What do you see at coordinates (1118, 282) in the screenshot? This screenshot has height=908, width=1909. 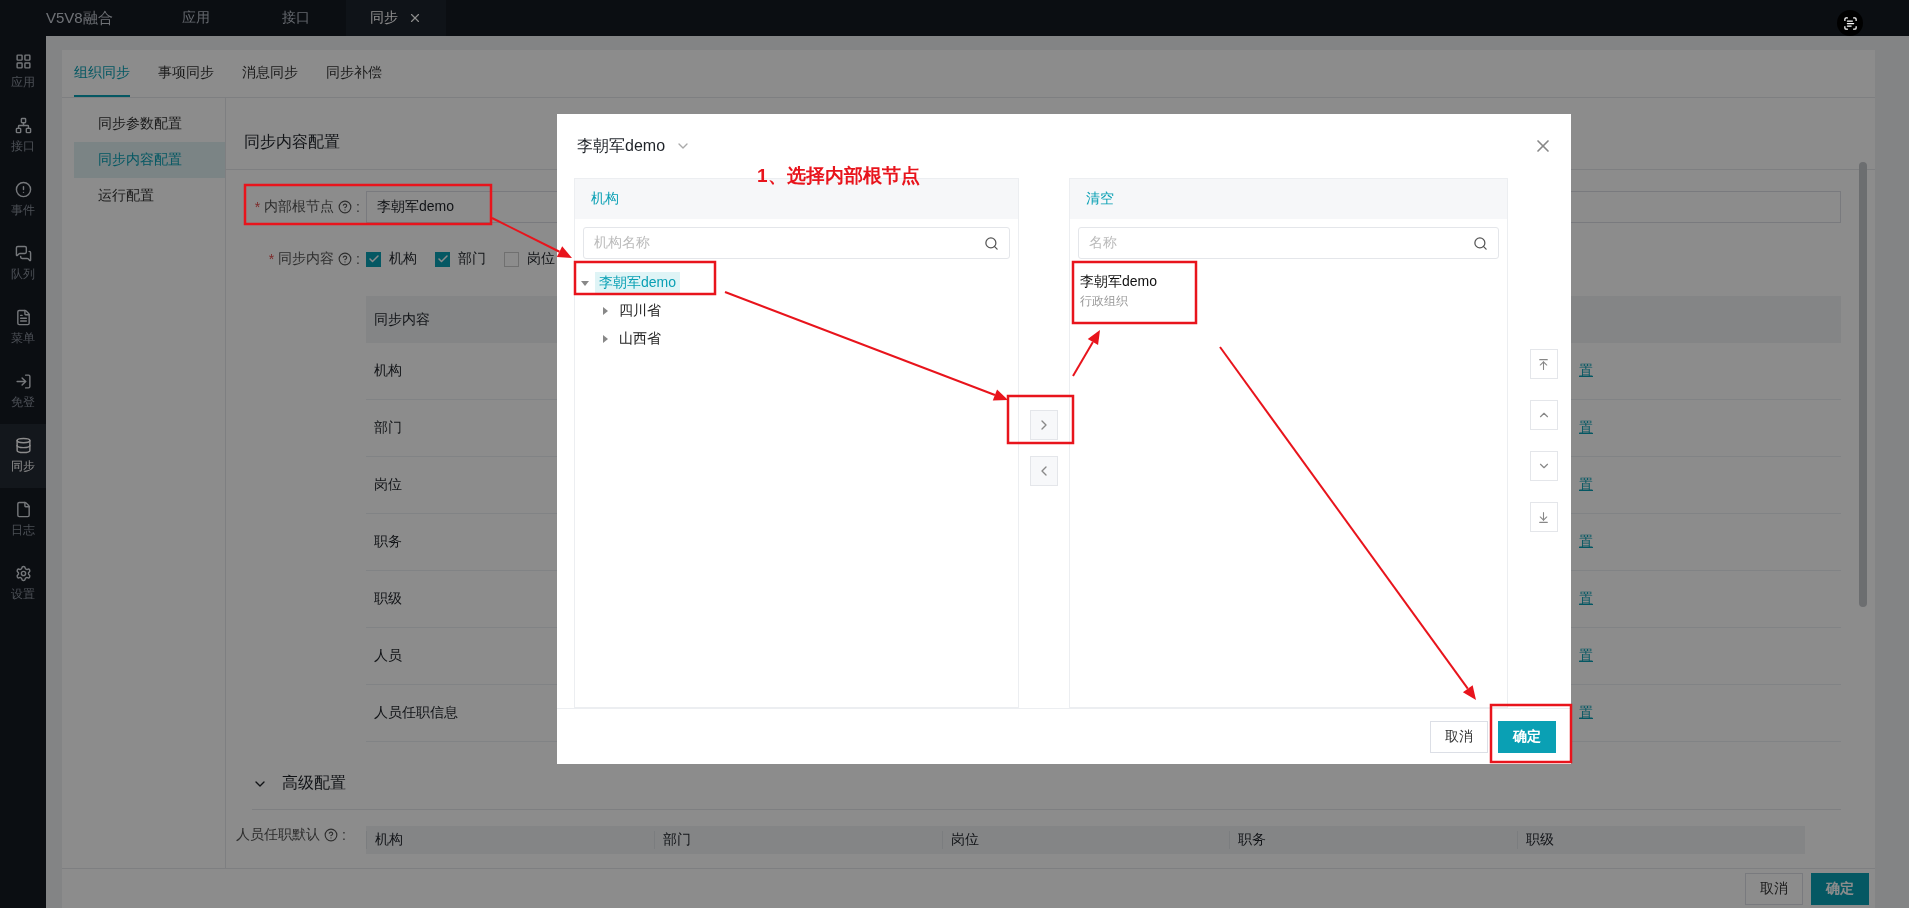 I see `selected-item-name: 李朝军demo` at bounding box center [1118, 282].